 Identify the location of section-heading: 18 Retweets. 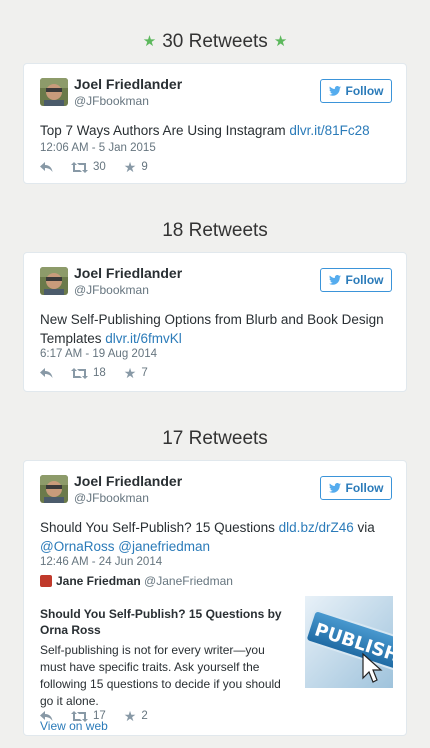
(215, 230).